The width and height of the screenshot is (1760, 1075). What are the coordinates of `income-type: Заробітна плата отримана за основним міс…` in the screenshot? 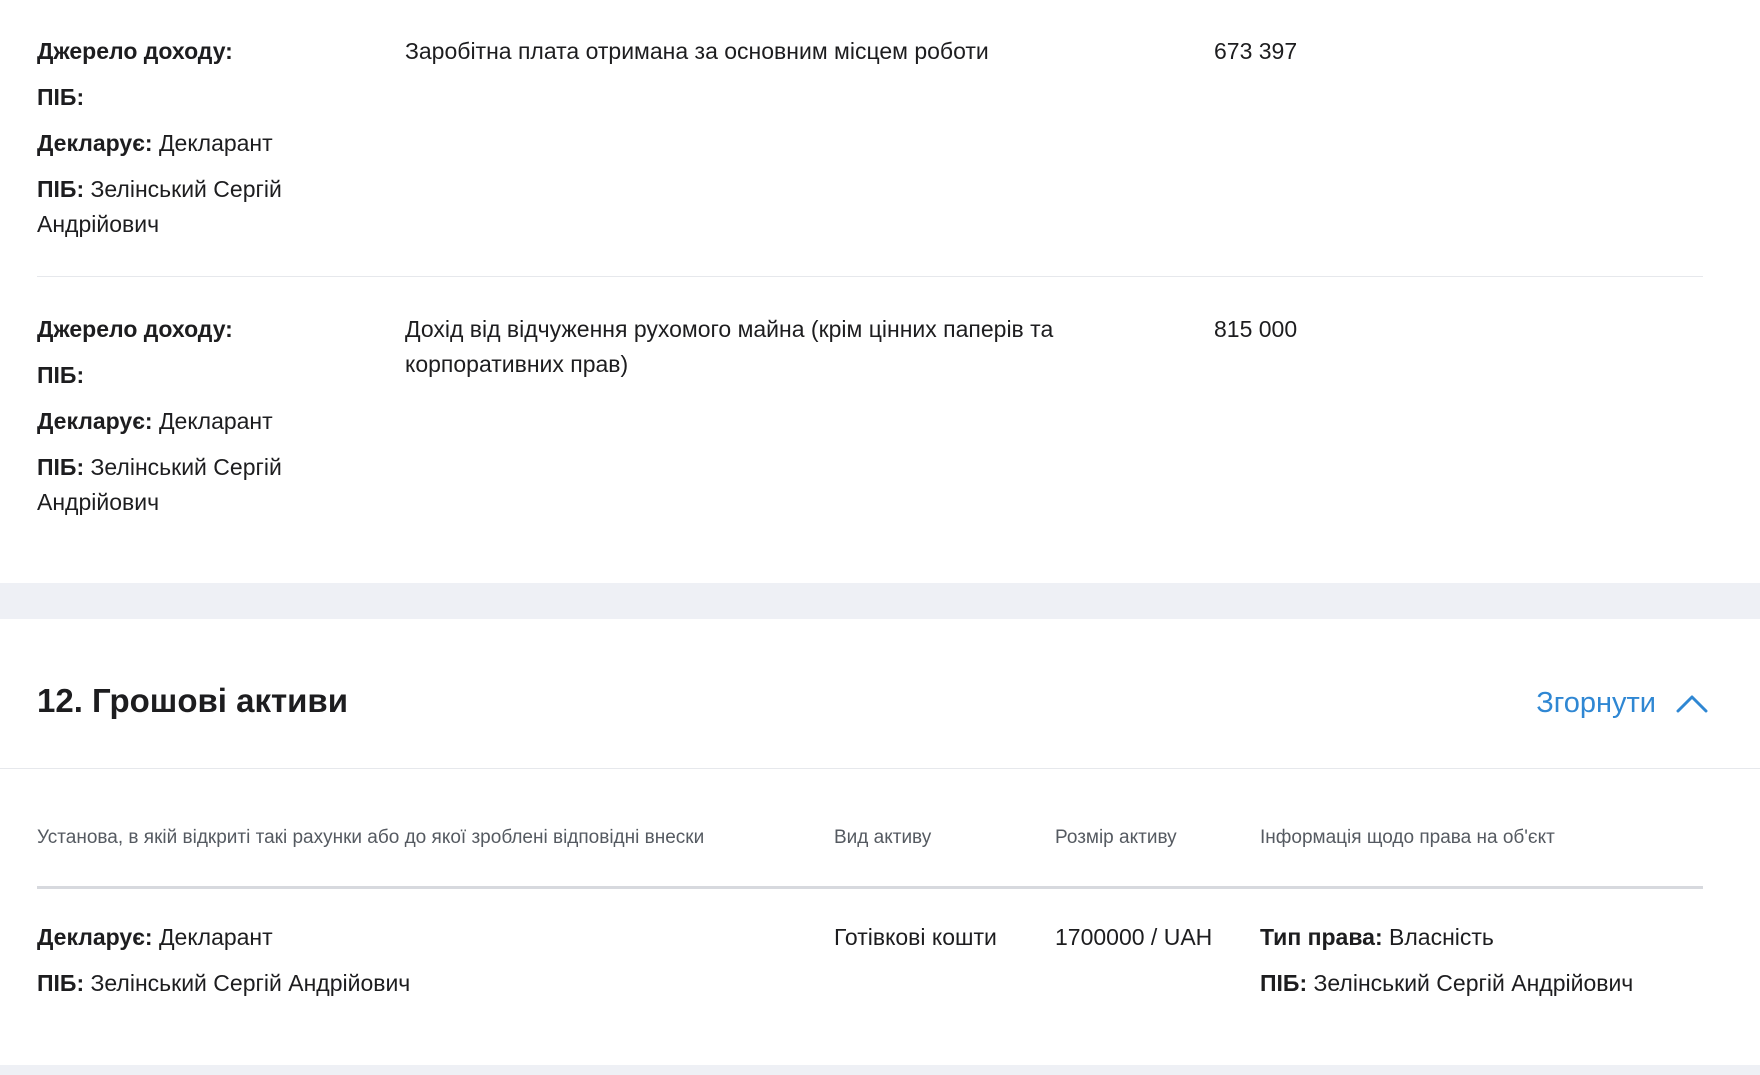 It's located at (697, 51).